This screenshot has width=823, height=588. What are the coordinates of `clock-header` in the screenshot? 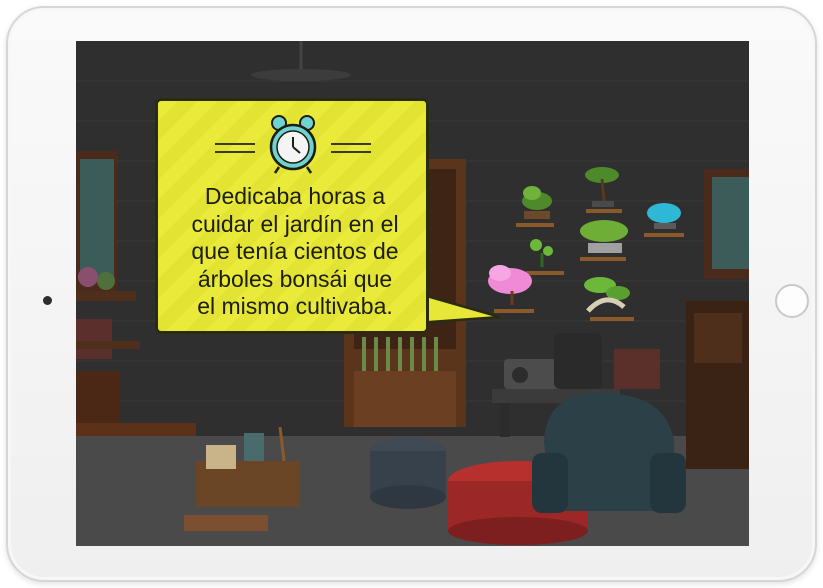 It's located at (293, 145).